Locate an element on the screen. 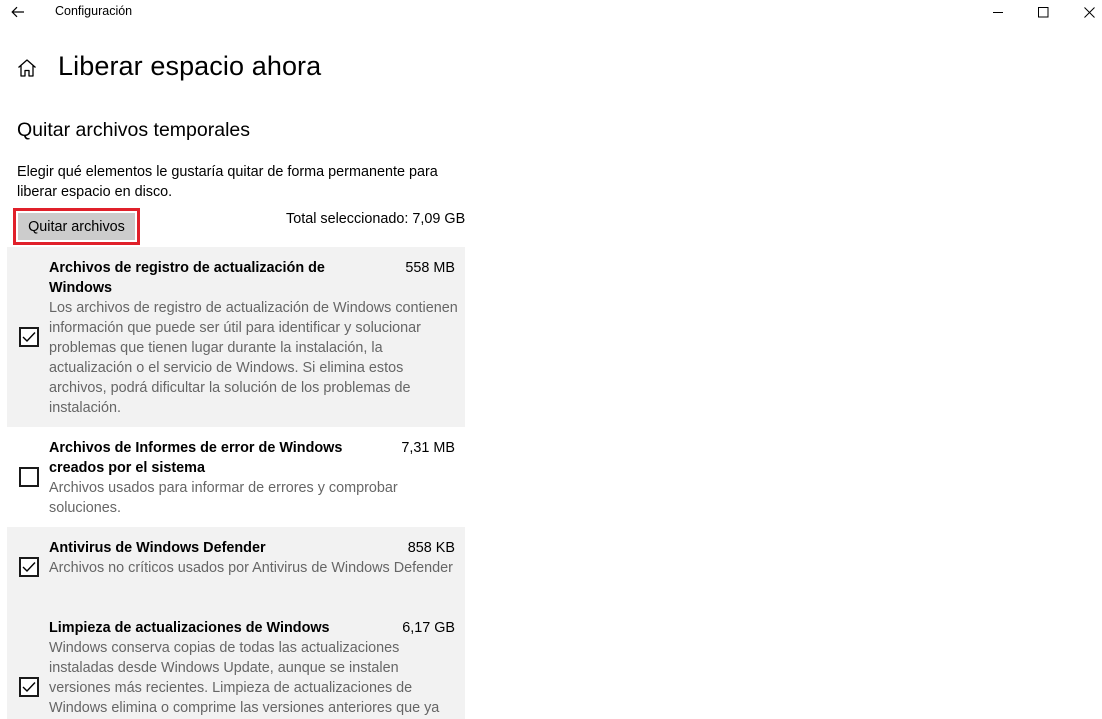  minimize-button is located at coordinates (998, 12).